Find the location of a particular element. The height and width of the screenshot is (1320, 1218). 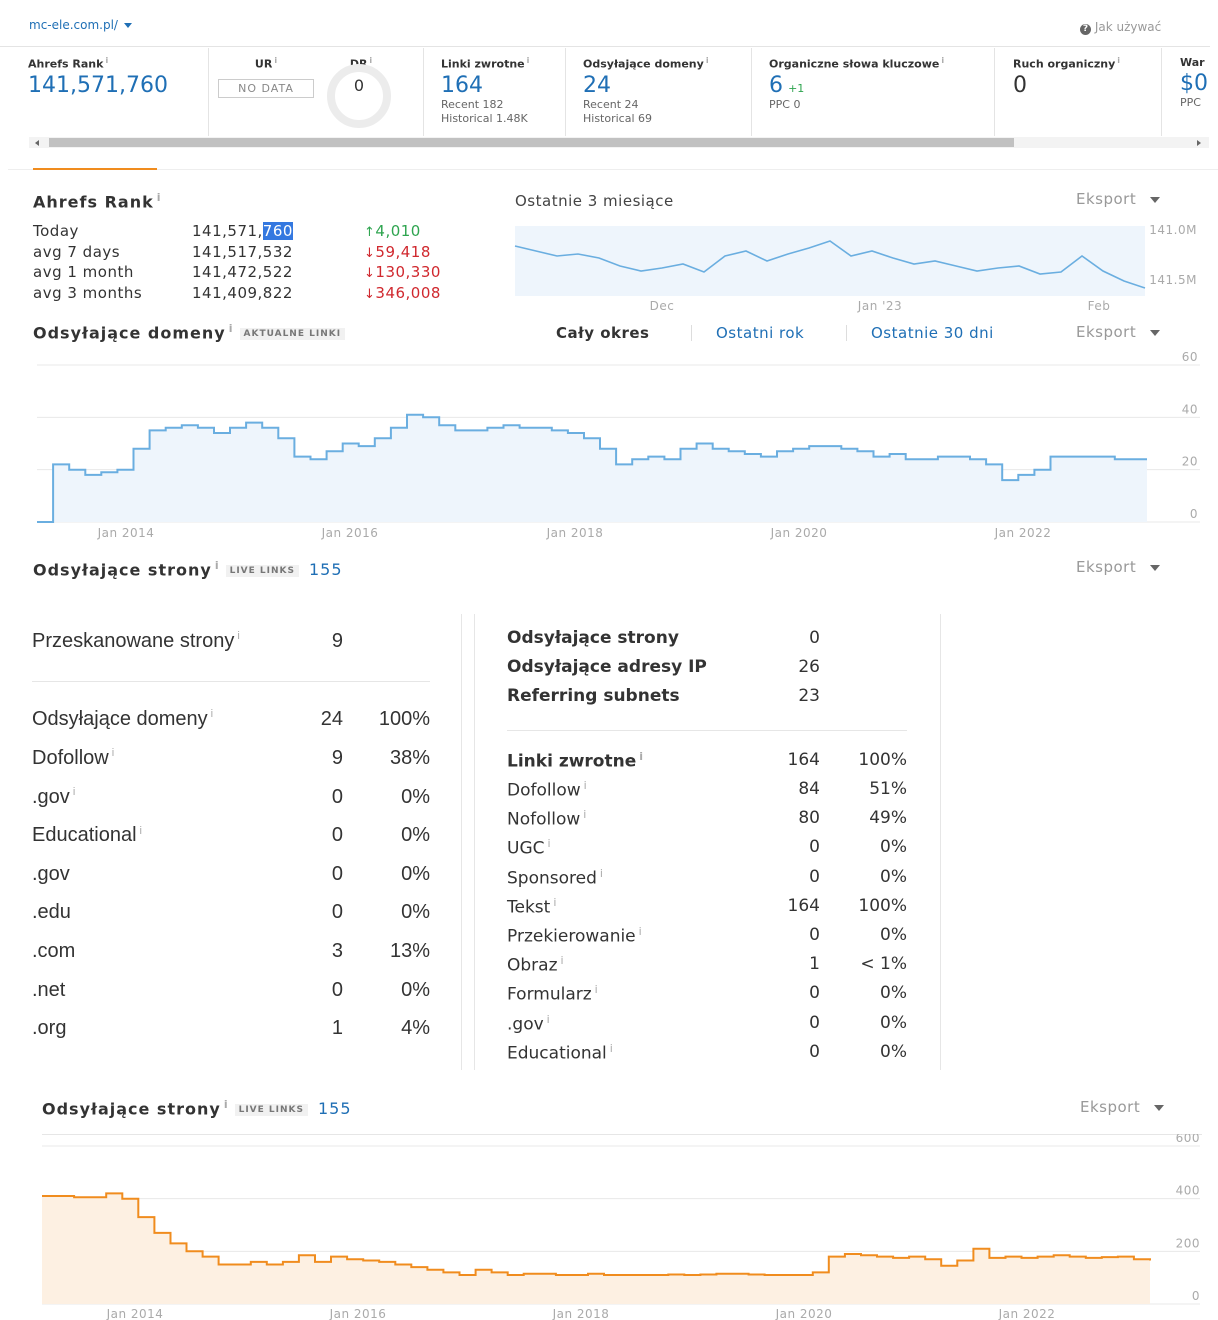

refpages-count: 155 is located at coordinates (326, 570).